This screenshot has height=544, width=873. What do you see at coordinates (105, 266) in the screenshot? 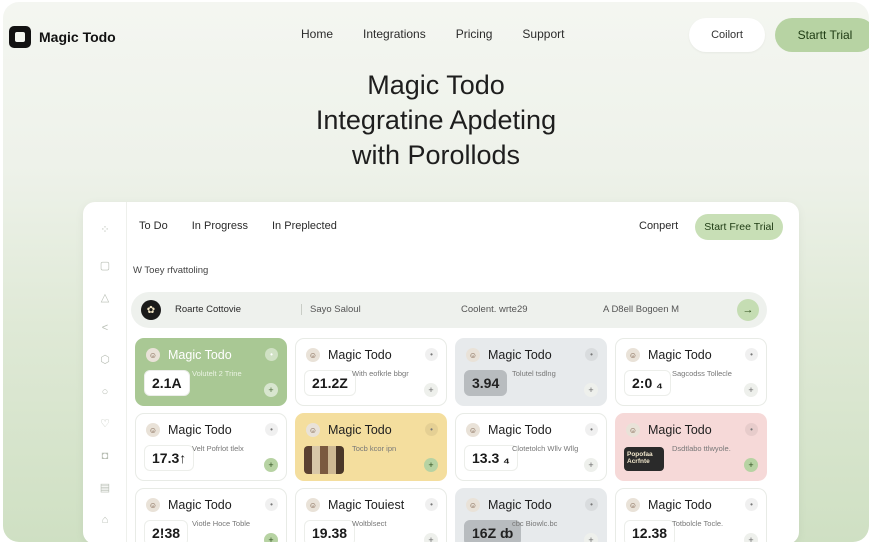
I see `calendar-icon: ▢` at bounding box center [105, 266].